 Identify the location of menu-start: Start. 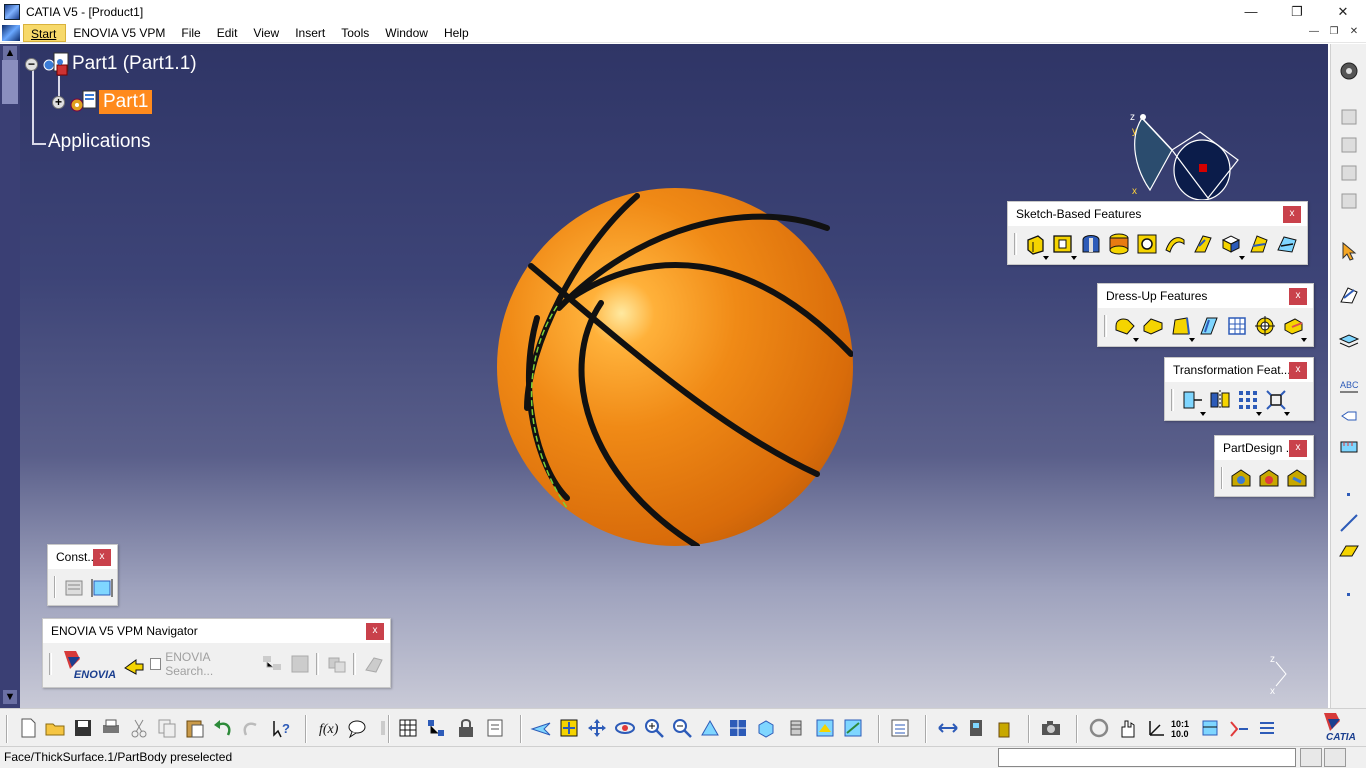
(45, 32).